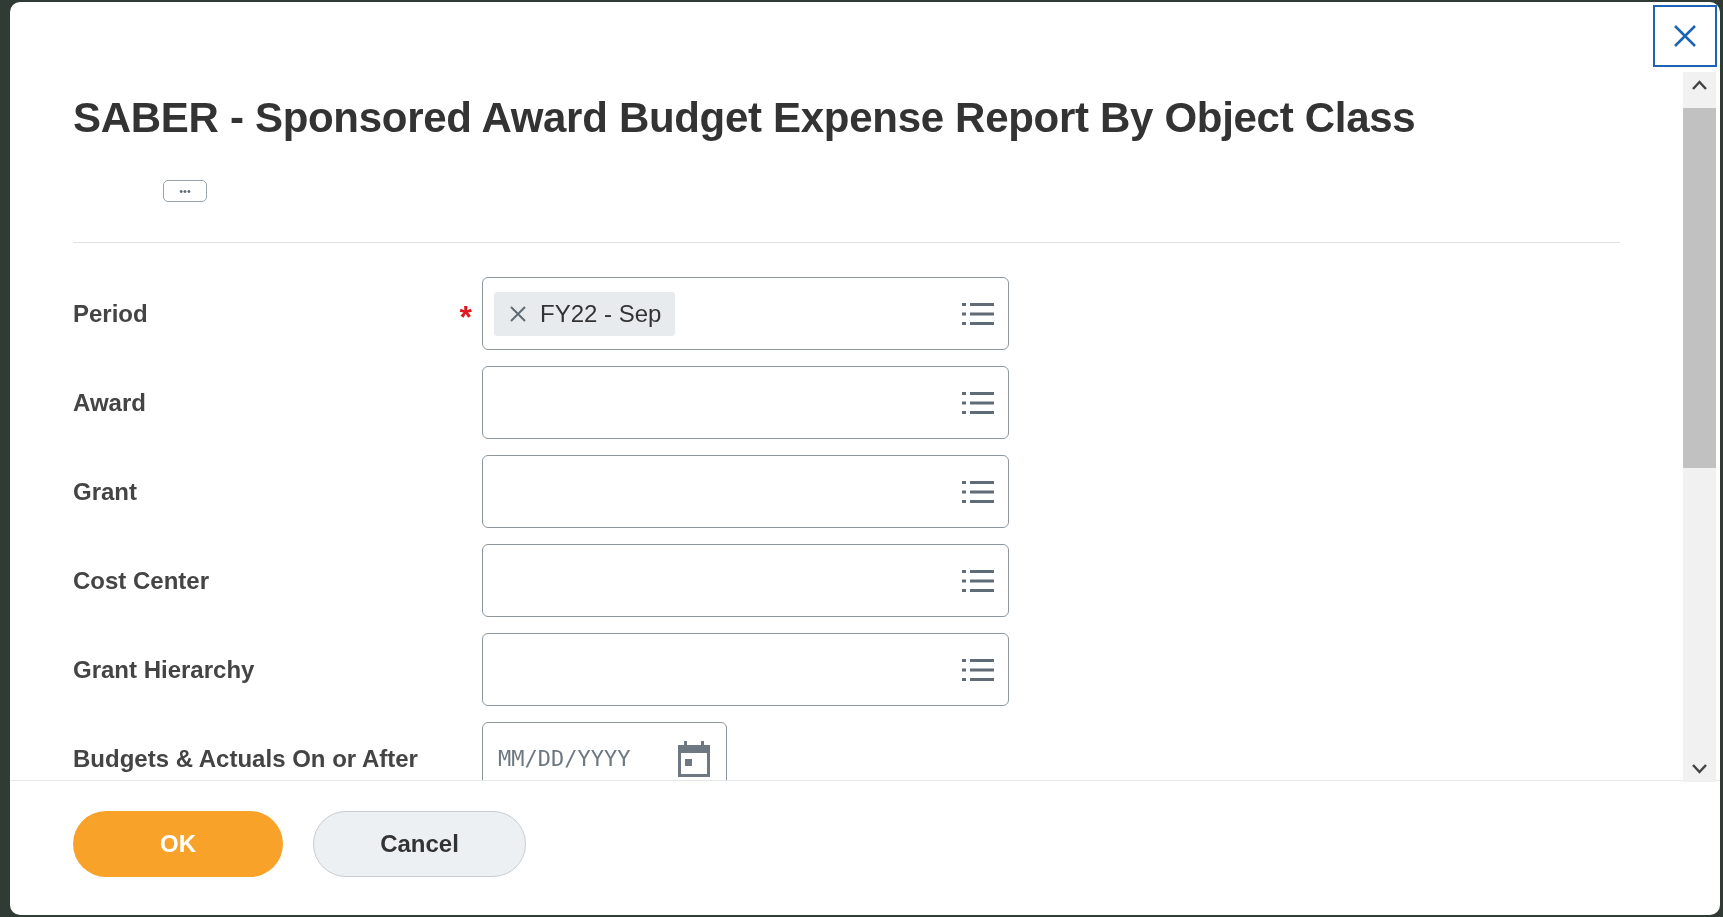 This screenshot has height=917, width=1723. Describe the element at coordinates (142, 580) in the screenshot. I see `field-label: Cost Center` at that location.